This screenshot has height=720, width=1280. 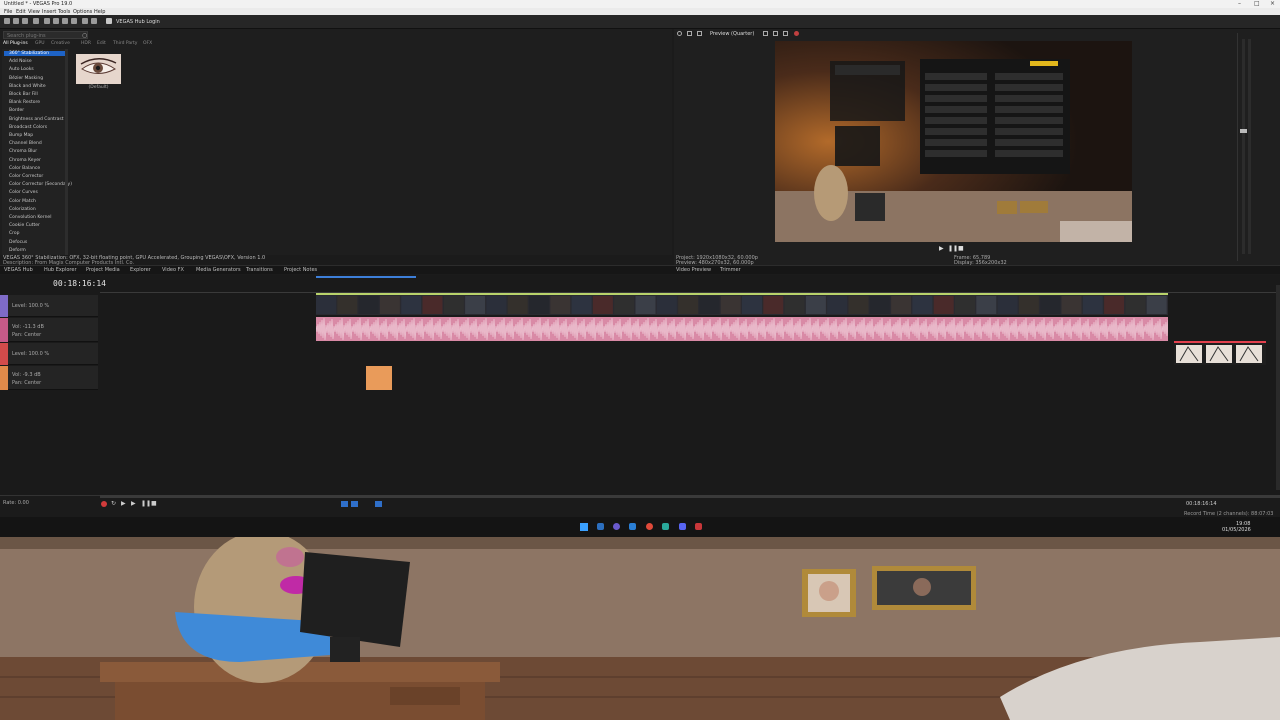 I want to click on plugin-list-item: Blank Restore, so click(x=24, y=102).